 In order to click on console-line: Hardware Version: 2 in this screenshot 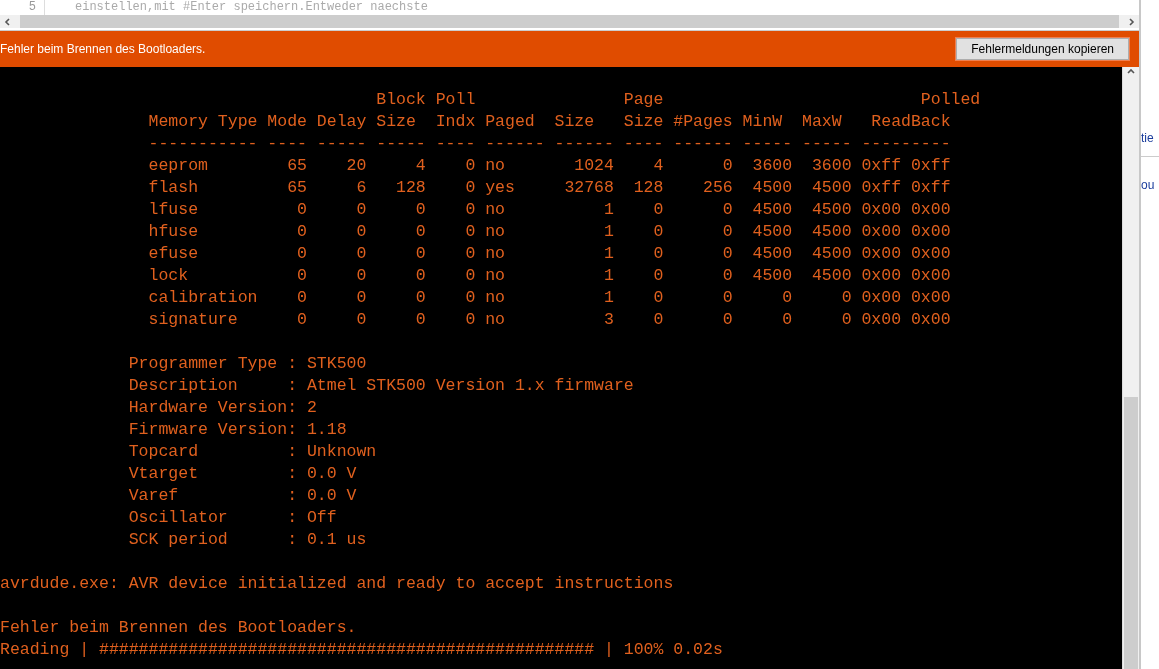, I will do `click(222, 408)`.